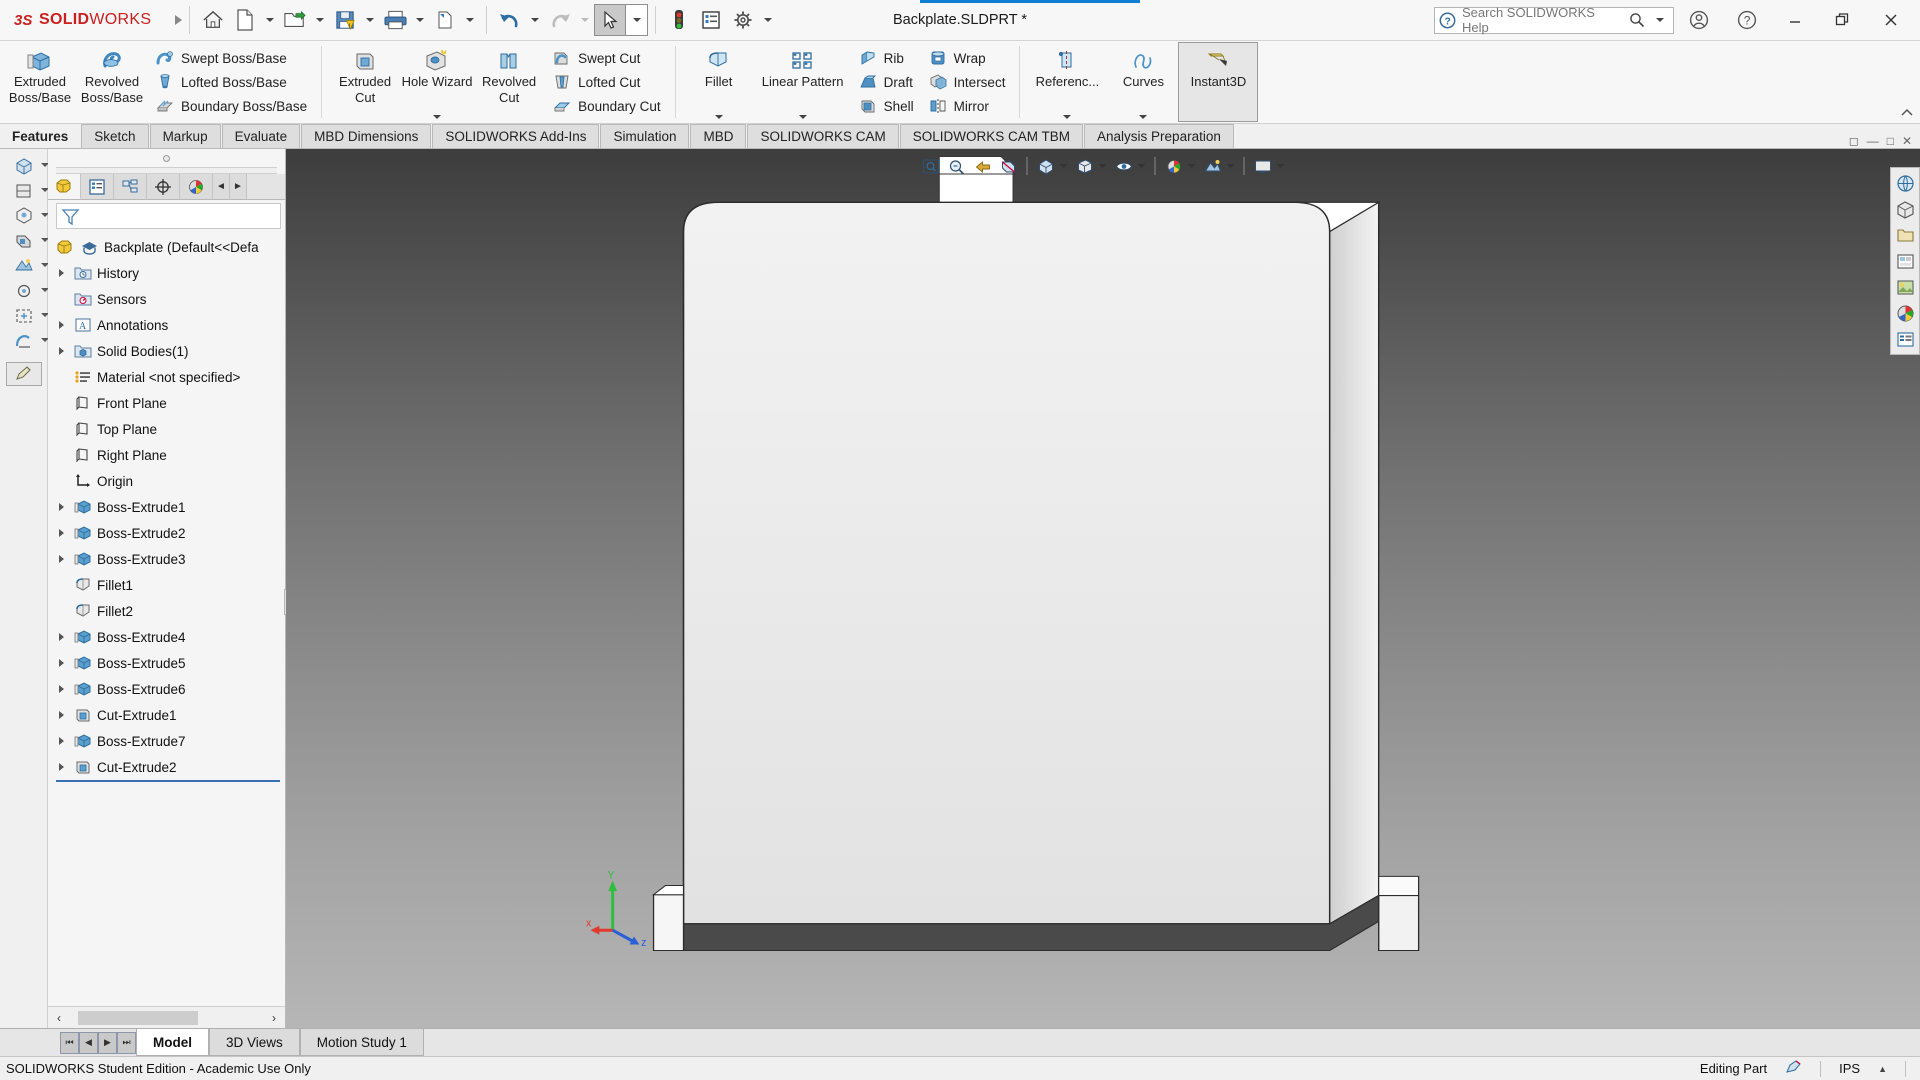 The height and width of the screenshot is (1080, 1920). Describe the element at coordinates (719, 82) in the screenshot. I see `fillet-button: Fillet` at that location.